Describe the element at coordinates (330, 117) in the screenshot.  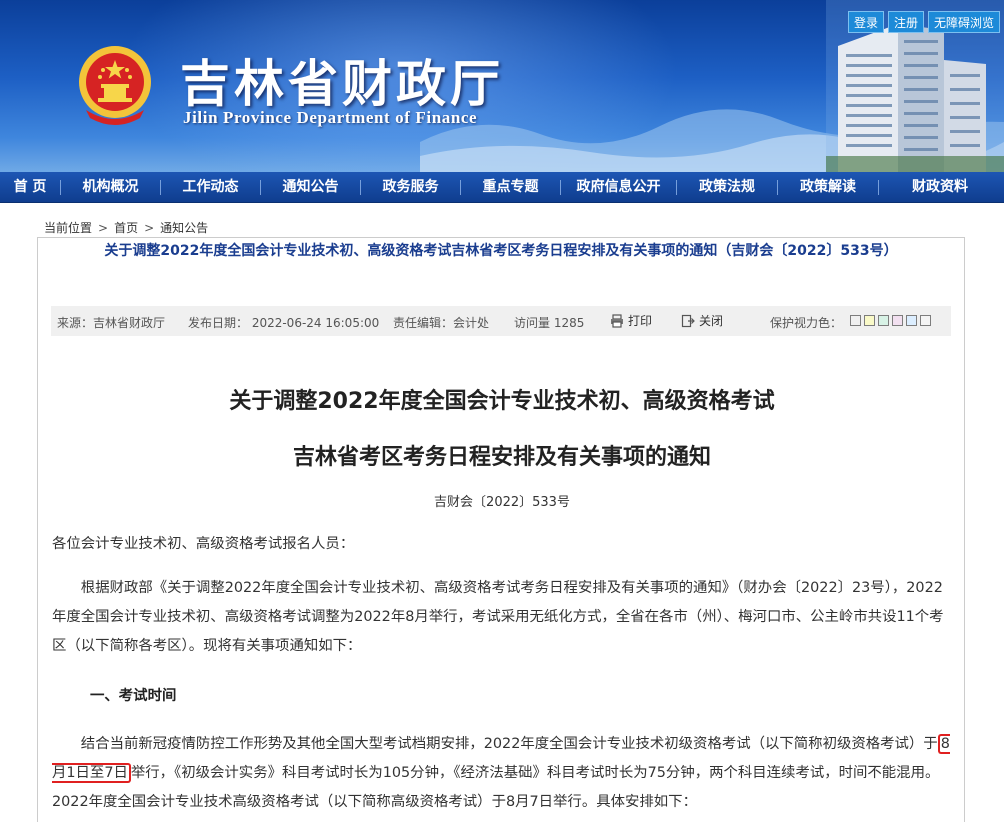
I see `site-subtitle-english: Jilin Province Department of Finance` at that location.